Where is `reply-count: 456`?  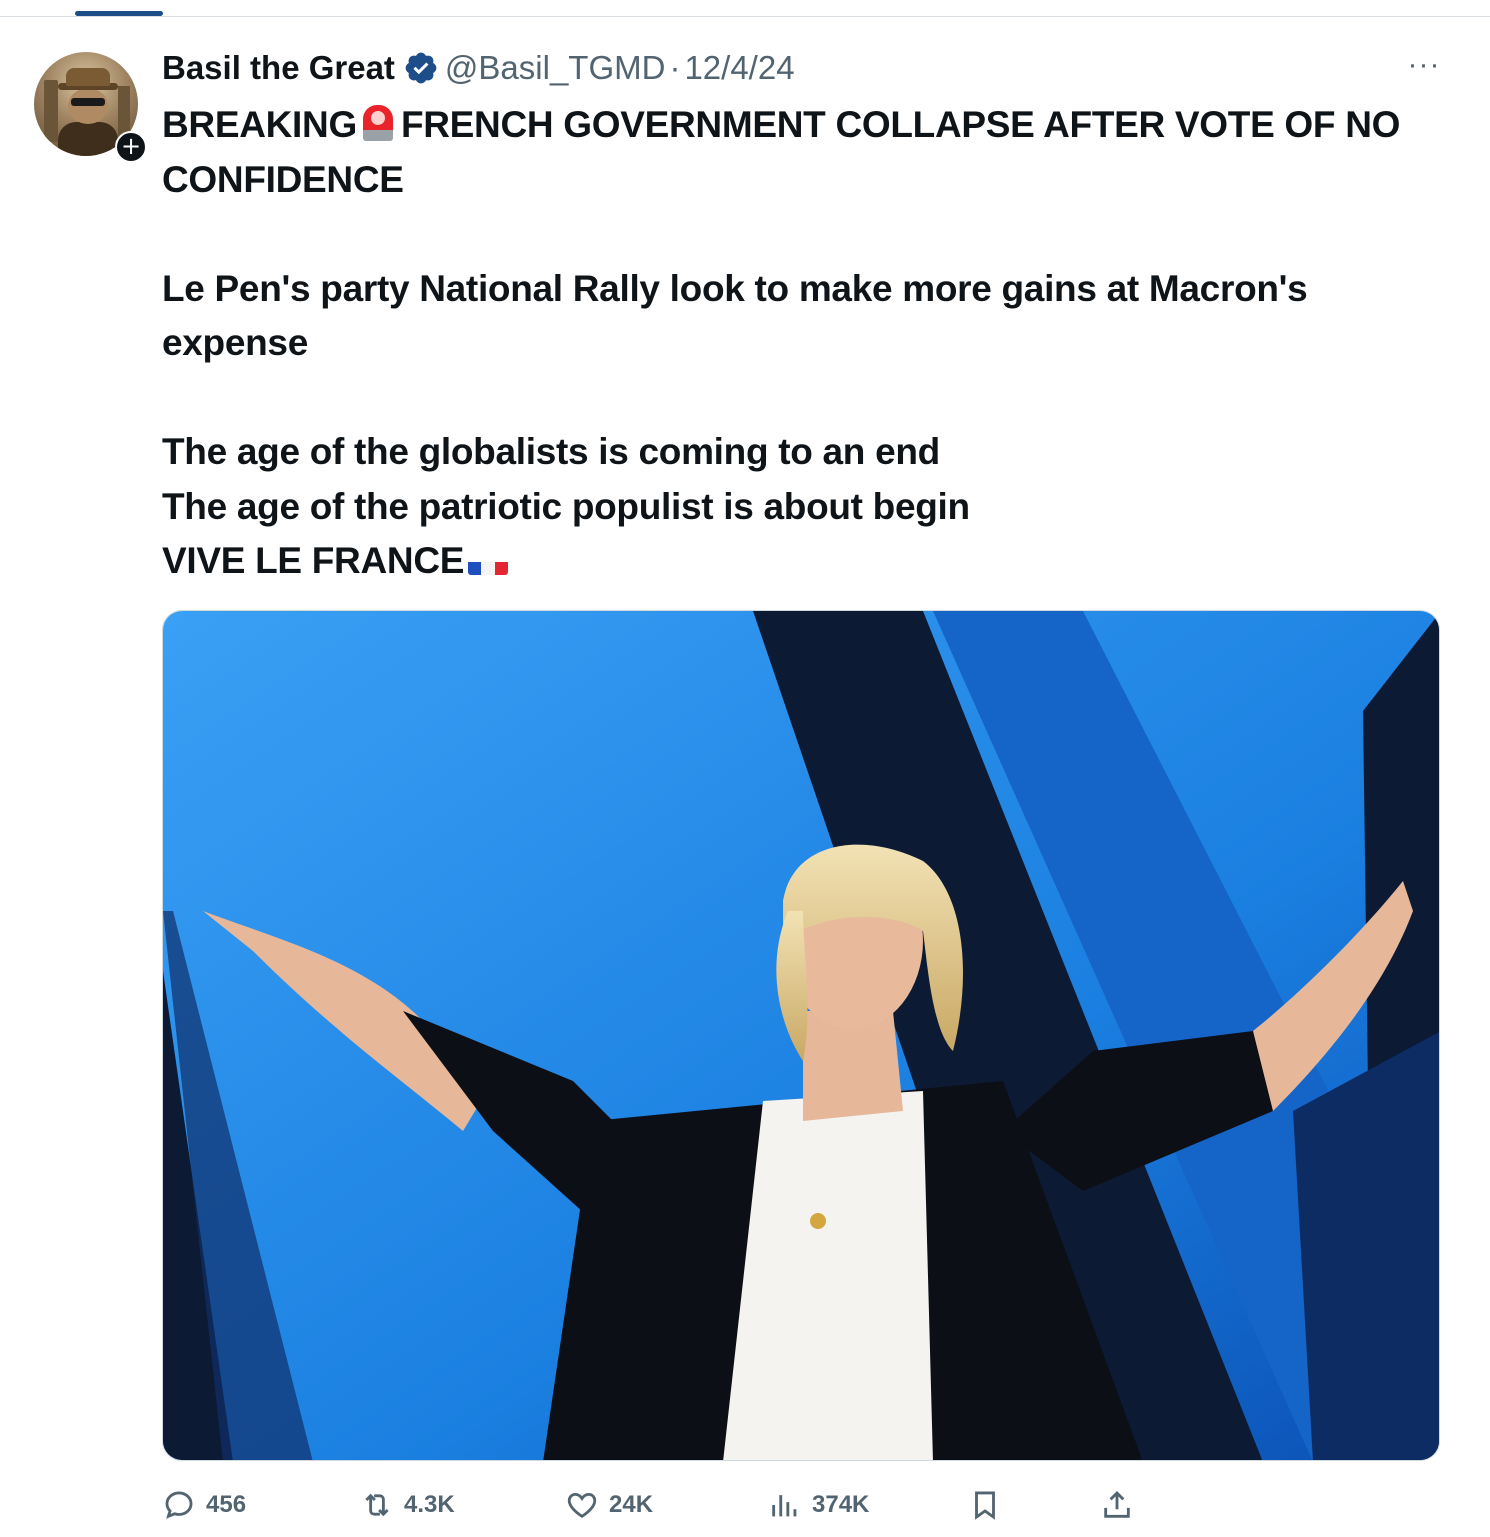
reply-count: 456 is located at coordinates (226, 1504).